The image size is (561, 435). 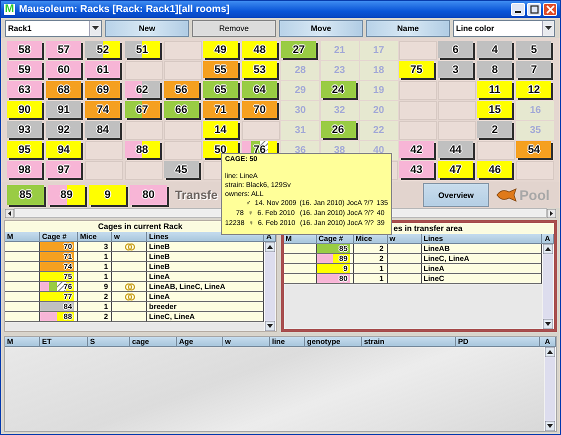 What do you see at coordinates (9, 9) in the screenshot?
I see `app-logo: M` at bounding box center [9, 9].